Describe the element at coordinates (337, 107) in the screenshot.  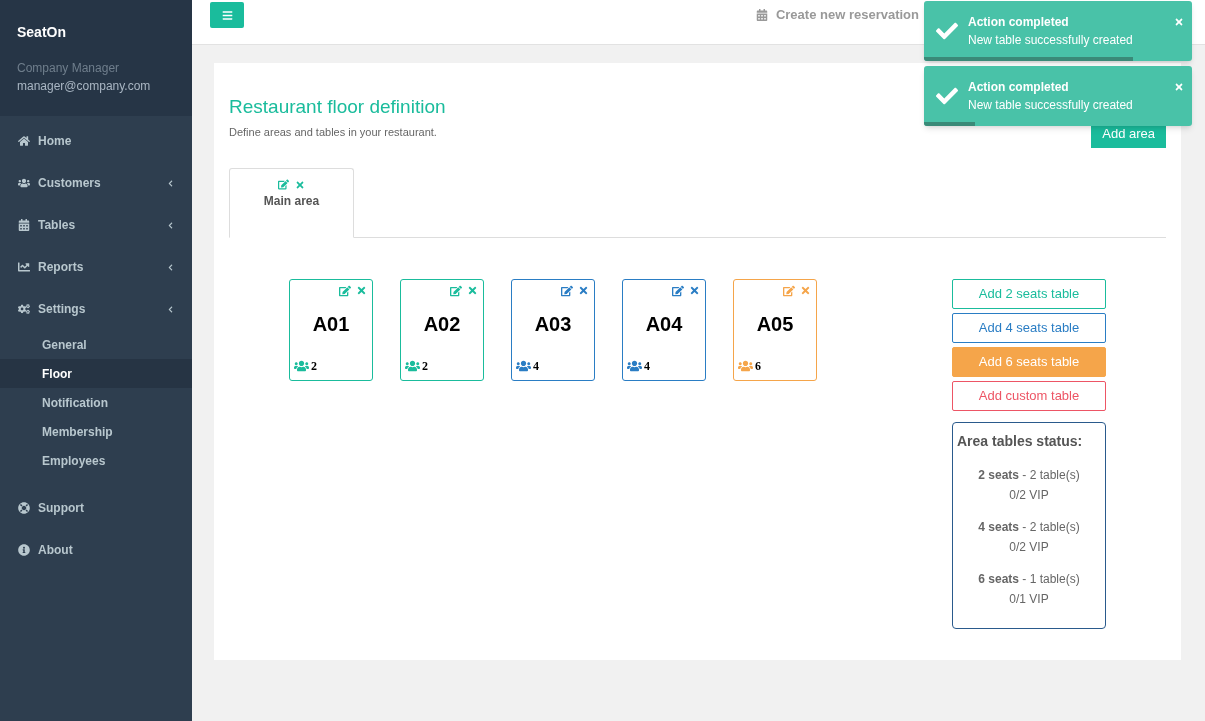
I see `page-title: Restaurant floor definition` at that location.